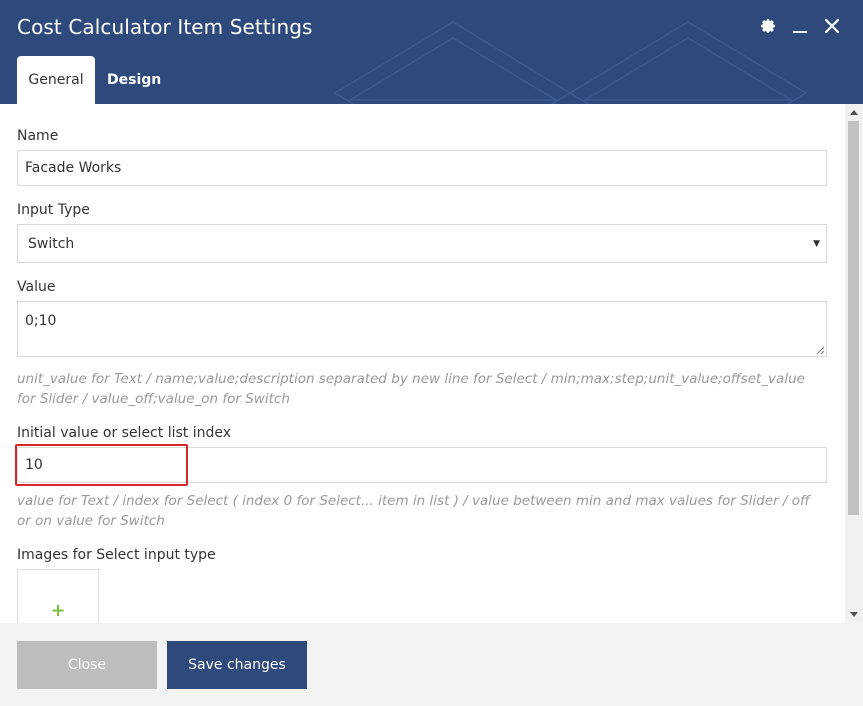  Describe the element at coordinates (854, 112) in the screenshot. I see `scroll-up-icon` at that location.